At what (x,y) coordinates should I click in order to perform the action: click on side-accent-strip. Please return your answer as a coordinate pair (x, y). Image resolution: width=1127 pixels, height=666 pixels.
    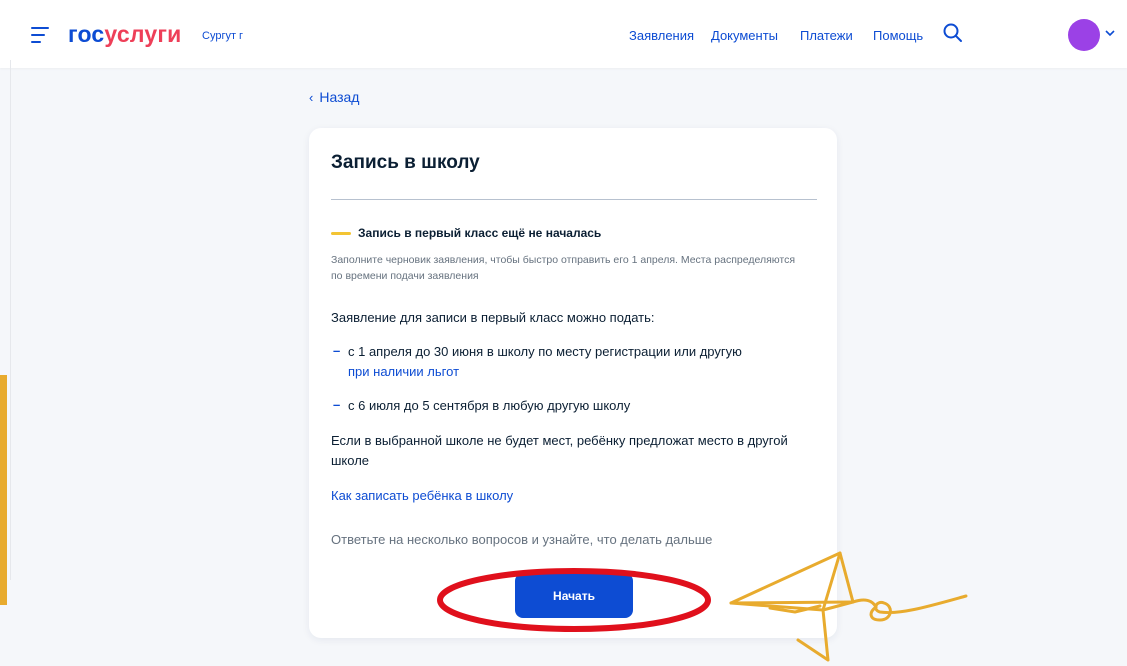
    Looking at the image, I should click on (3, 490).